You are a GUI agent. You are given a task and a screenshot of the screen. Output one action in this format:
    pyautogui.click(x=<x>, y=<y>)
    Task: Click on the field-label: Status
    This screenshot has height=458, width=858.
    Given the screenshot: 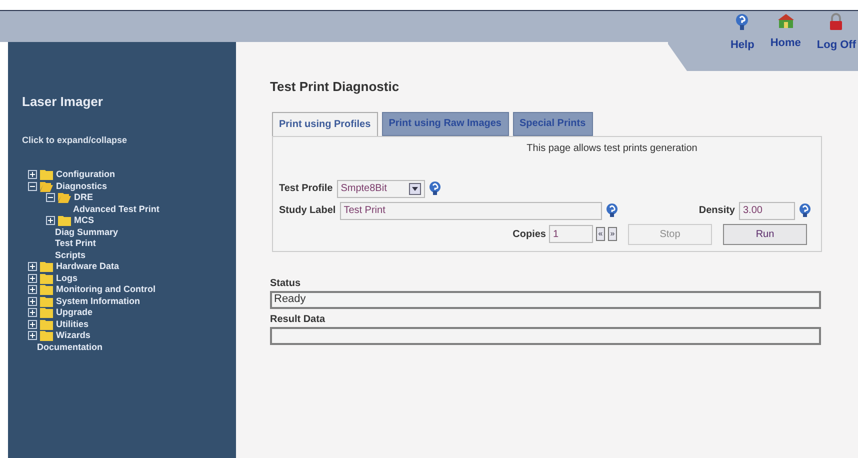 What is the action you would take?
    pyautogui.click(x=286, y=283)
    